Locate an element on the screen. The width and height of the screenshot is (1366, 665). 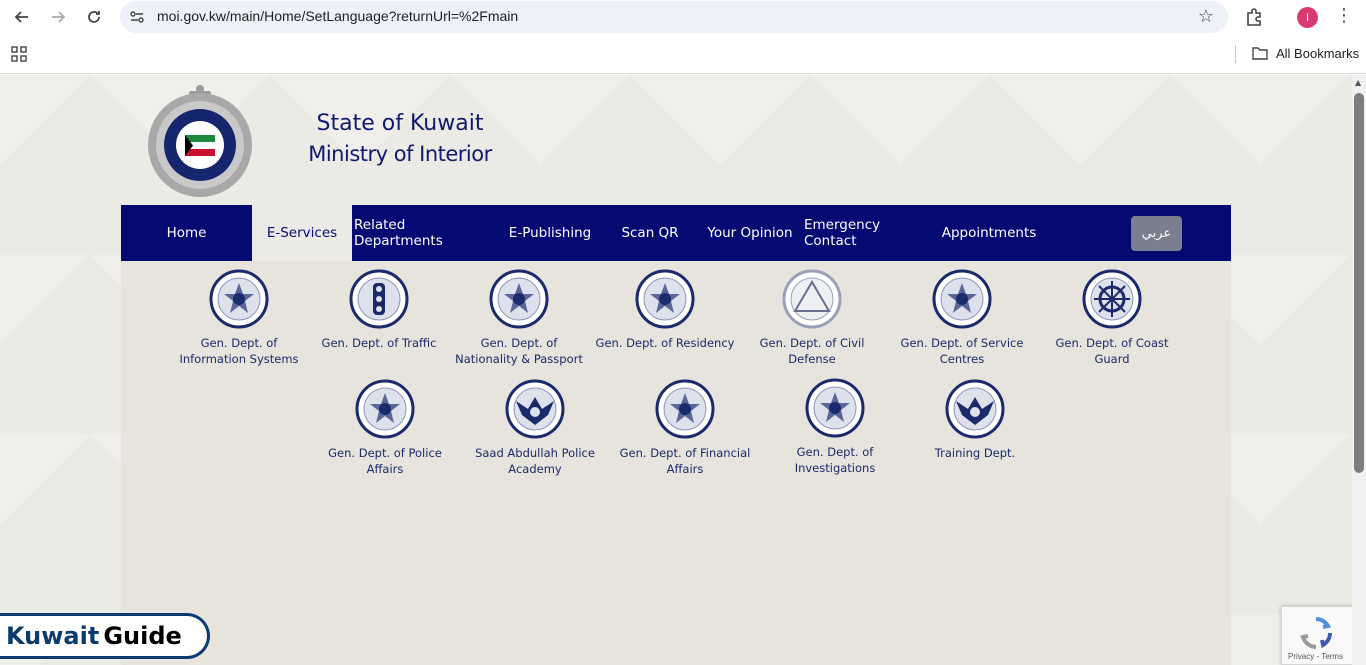
service-label: Gen. Dept. of Civil Defense is located at coordinates (812, 351).